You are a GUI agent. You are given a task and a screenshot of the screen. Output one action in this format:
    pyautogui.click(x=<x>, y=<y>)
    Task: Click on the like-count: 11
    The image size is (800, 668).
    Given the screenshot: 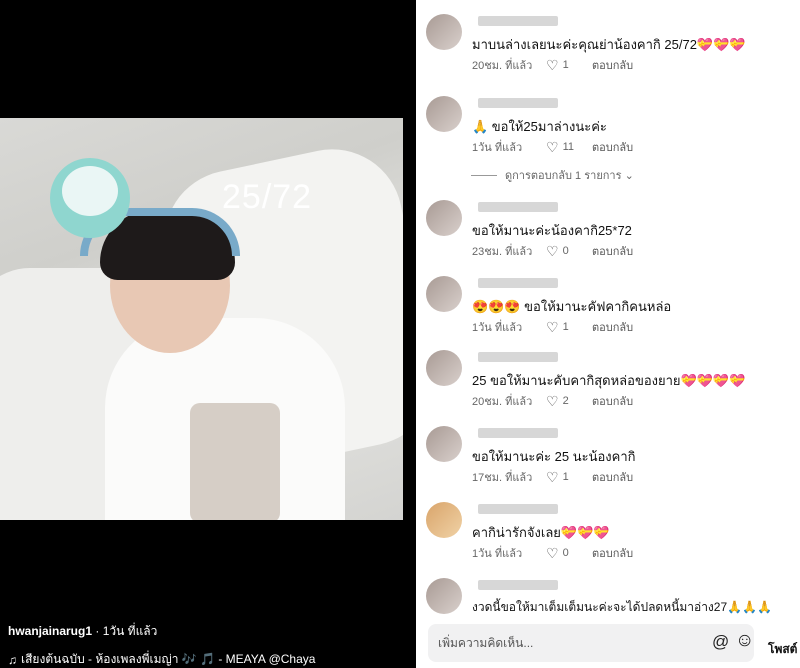 What is the action you would take?
    pyautogui.click(x=568, y=147)
    